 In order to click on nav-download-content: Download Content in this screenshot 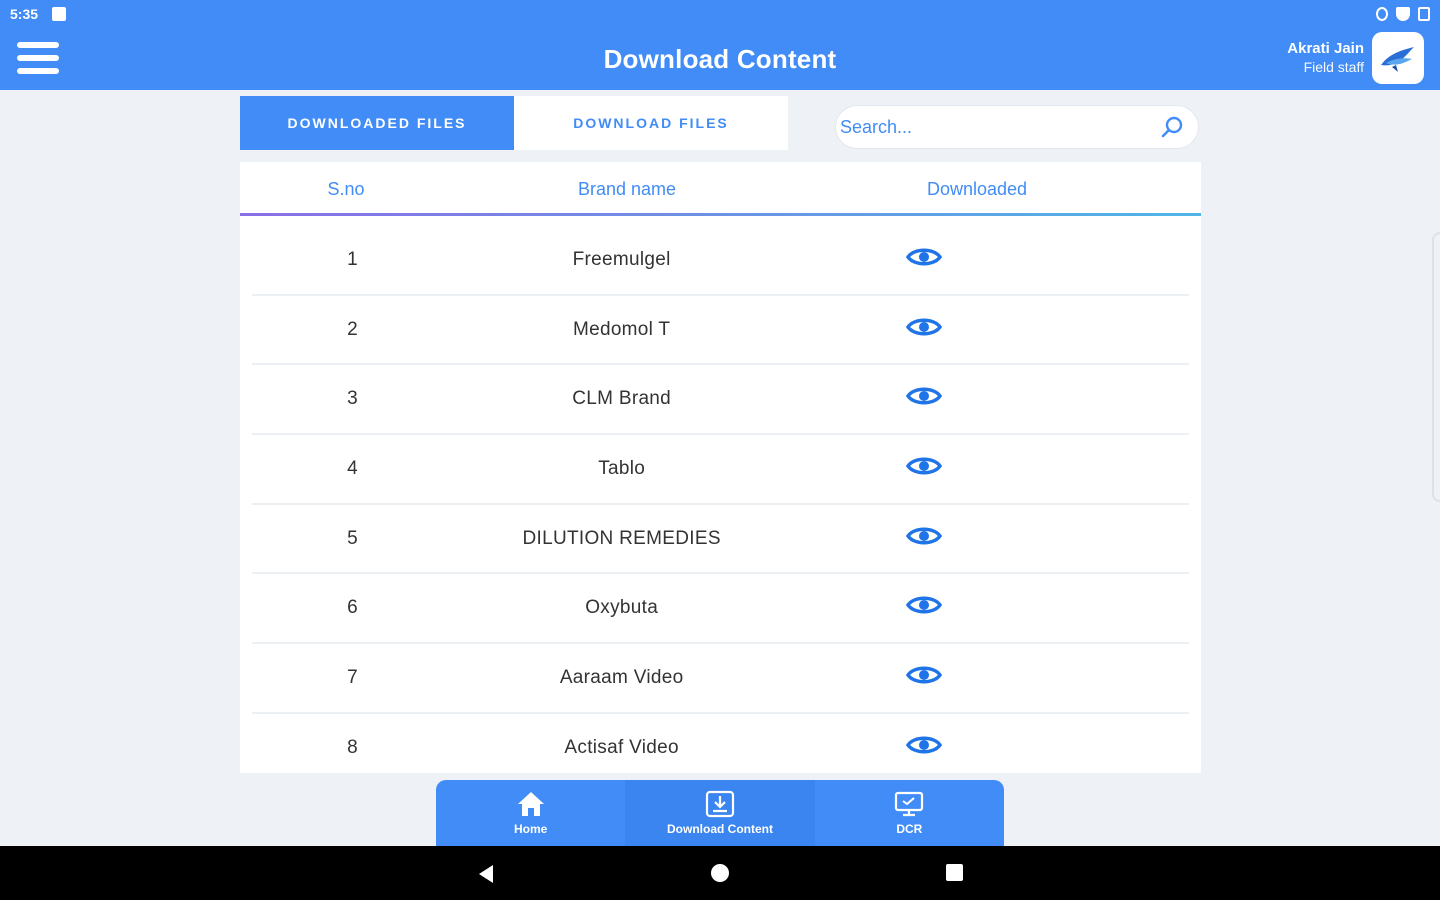, I will do `click(720, 813)`.